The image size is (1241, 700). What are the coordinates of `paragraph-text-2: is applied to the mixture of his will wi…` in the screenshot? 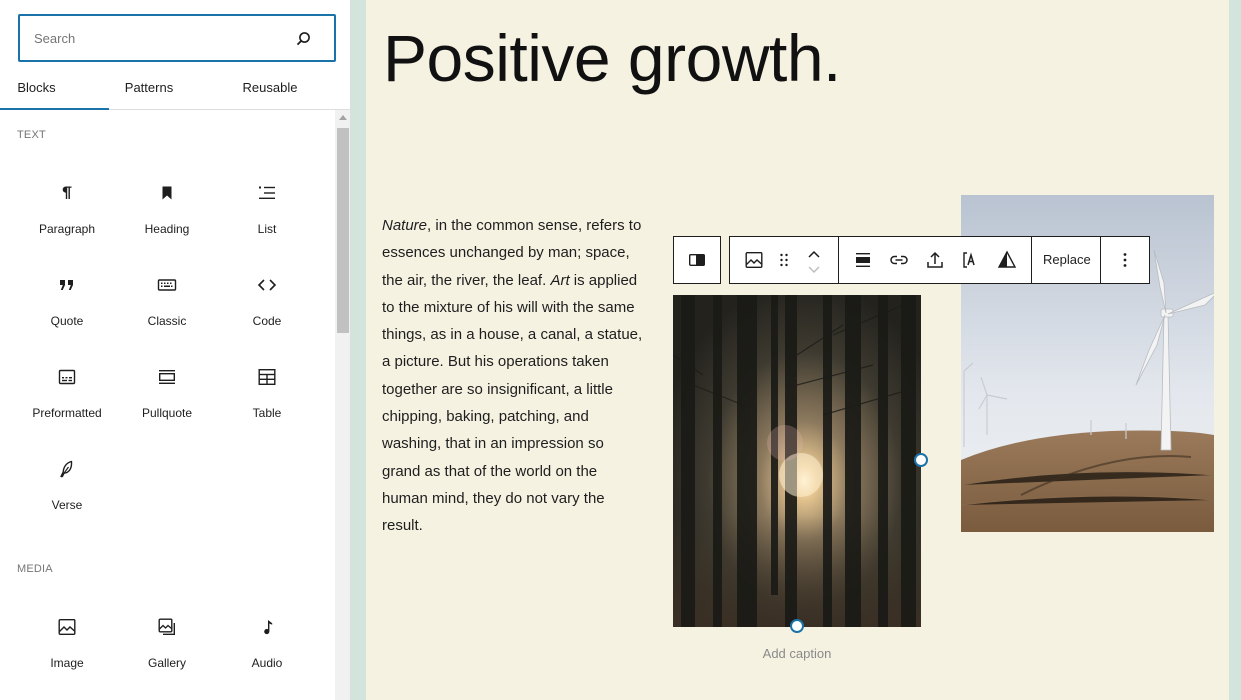 It's located at (512, 403).